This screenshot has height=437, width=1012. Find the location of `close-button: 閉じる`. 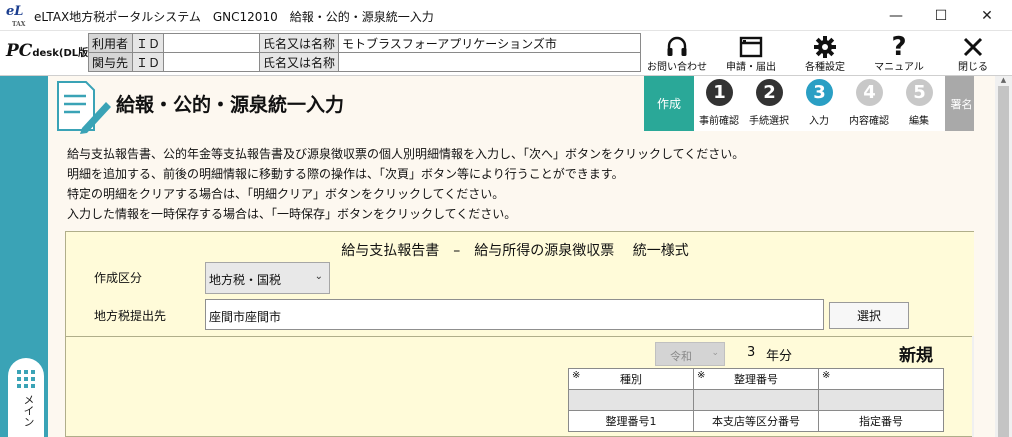

close-button: 閉じる is located at coordinates (973, 53).